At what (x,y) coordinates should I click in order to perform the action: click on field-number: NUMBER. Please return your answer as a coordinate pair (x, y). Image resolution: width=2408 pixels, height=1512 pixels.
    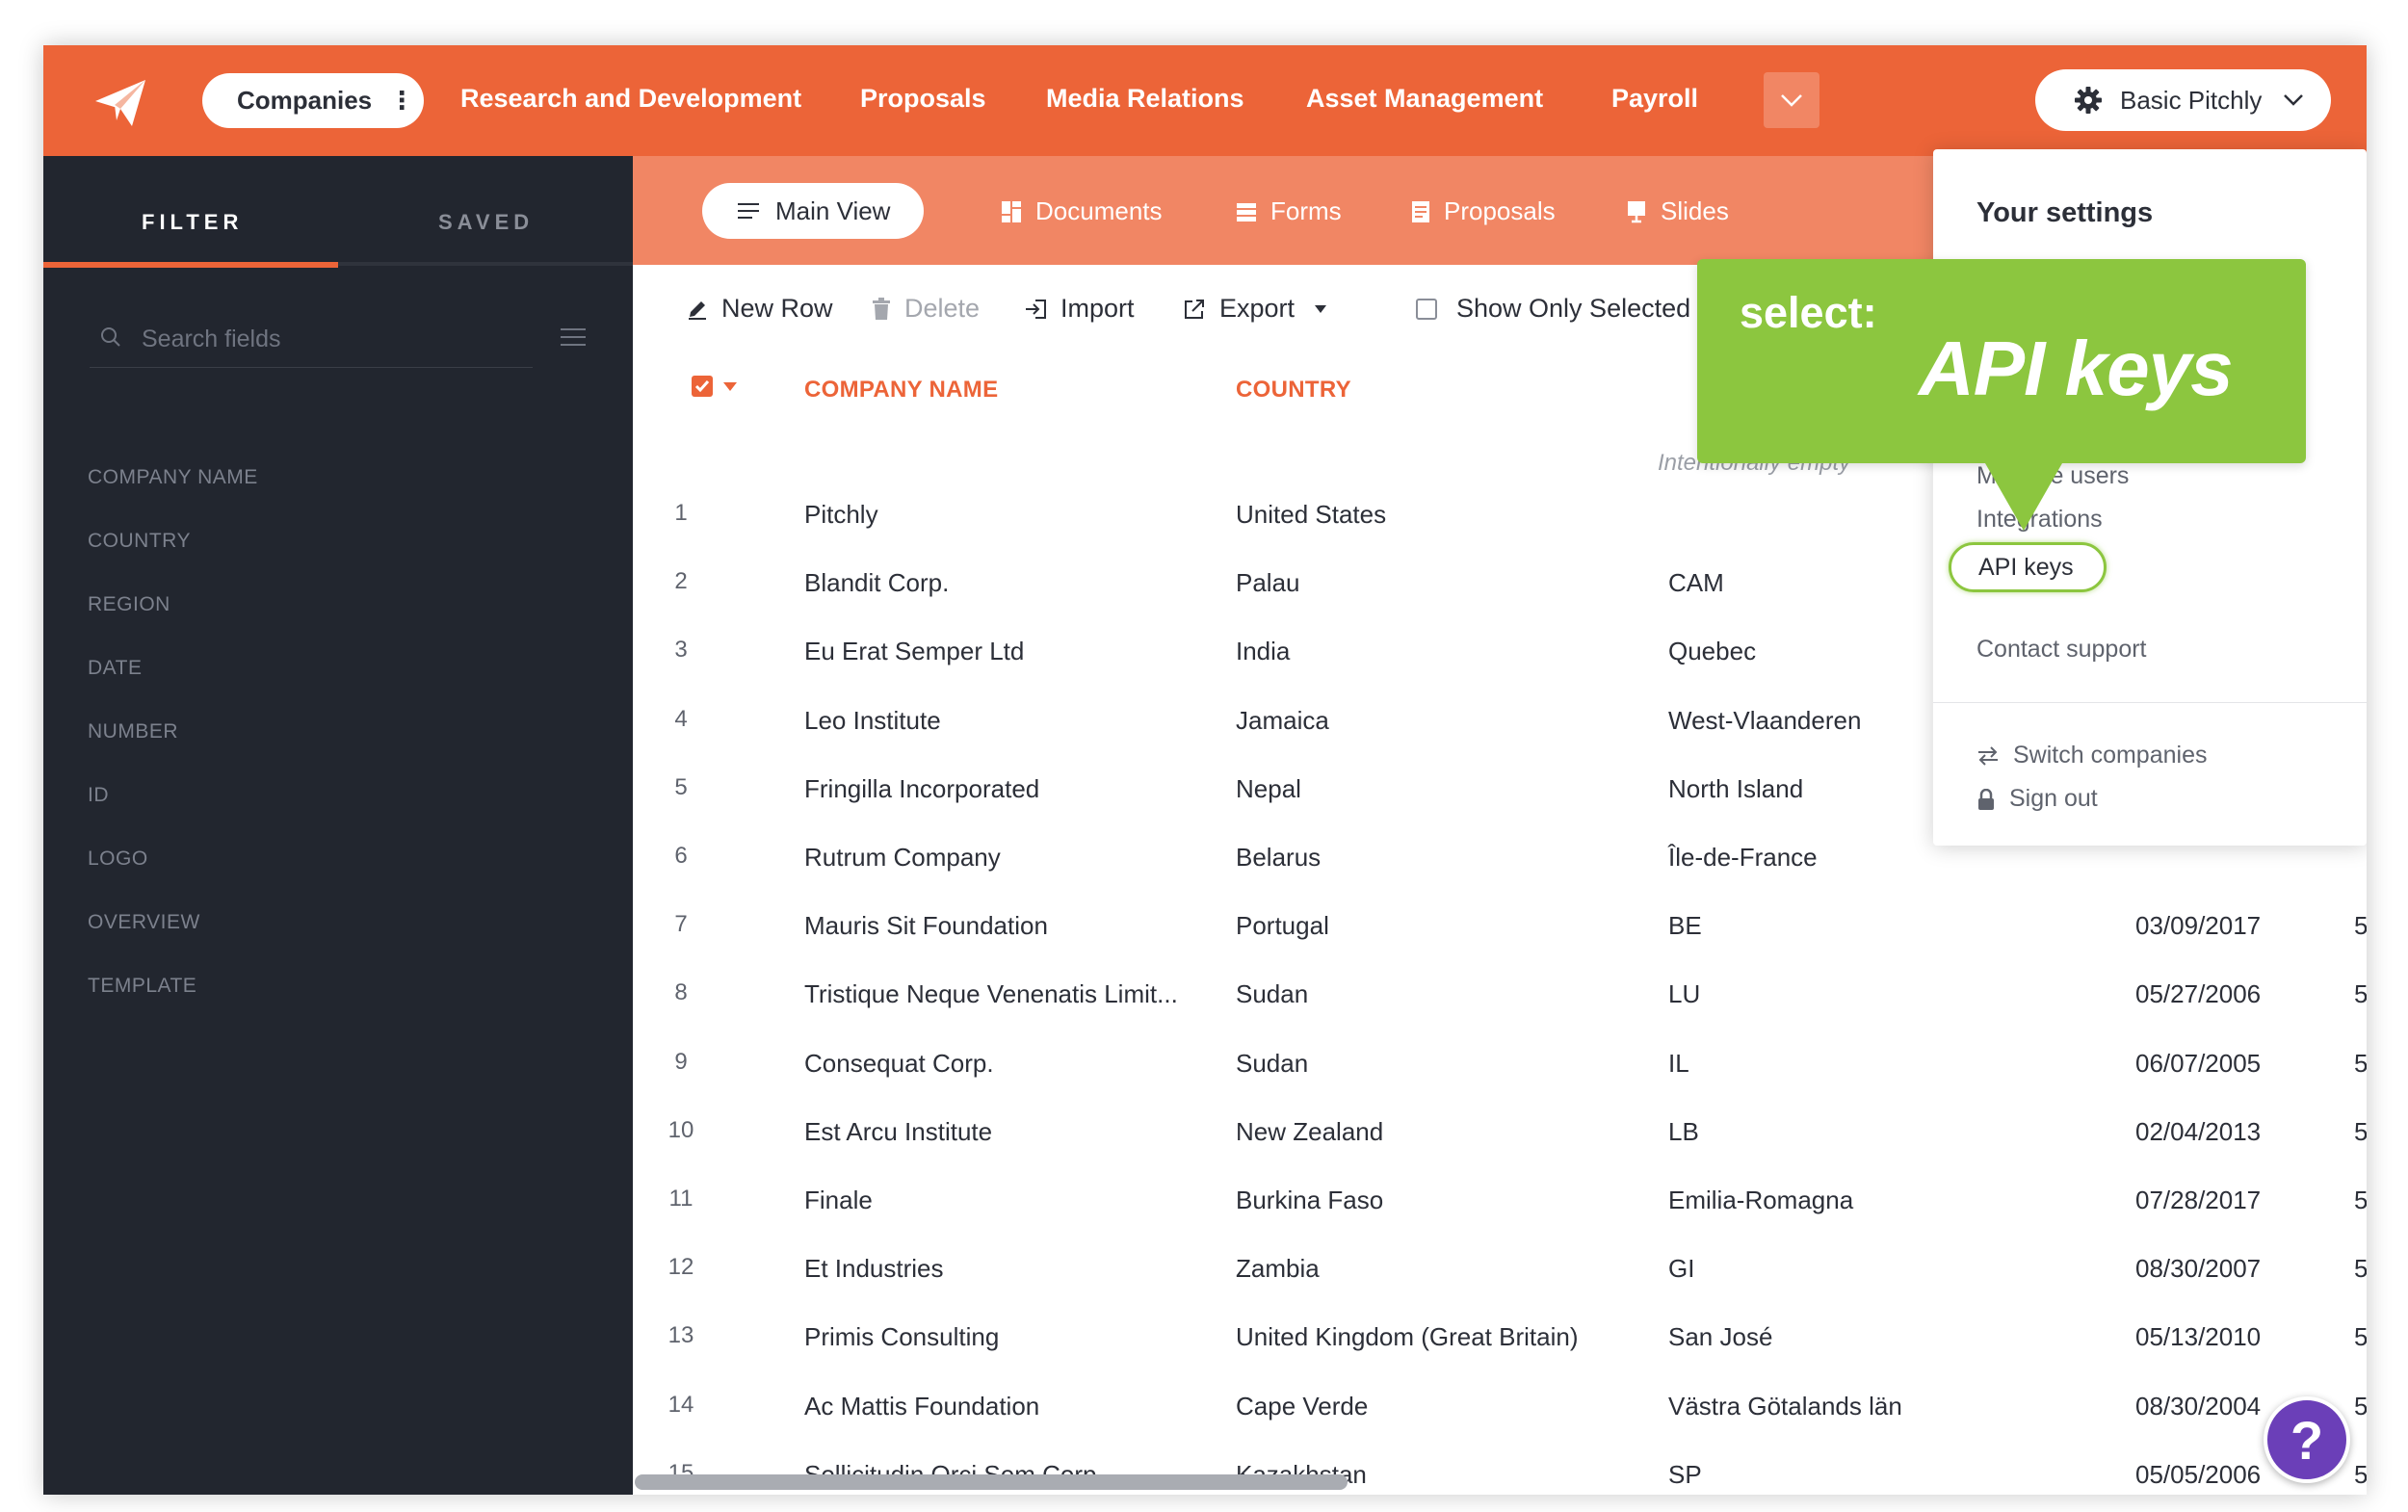
    Looking at the image, I should click on (133, 731).